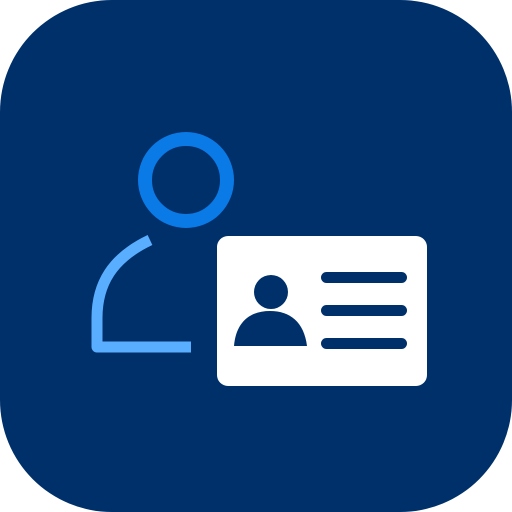 Image resolution: width=512 pixels, height=512 pixels. I want to click on id-card-icon, so click(322, 311).